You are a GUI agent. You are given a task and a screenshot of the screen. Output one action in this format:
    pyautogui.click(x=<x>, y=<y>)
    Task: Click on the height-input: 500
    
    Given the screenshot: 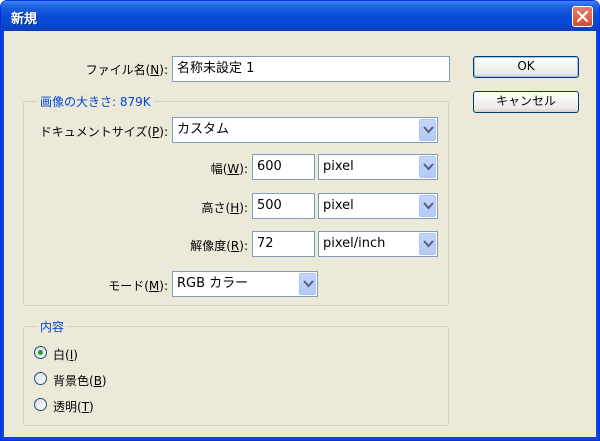 What is the action you would take?
    pyautogui.click(x=283, y=206)
    